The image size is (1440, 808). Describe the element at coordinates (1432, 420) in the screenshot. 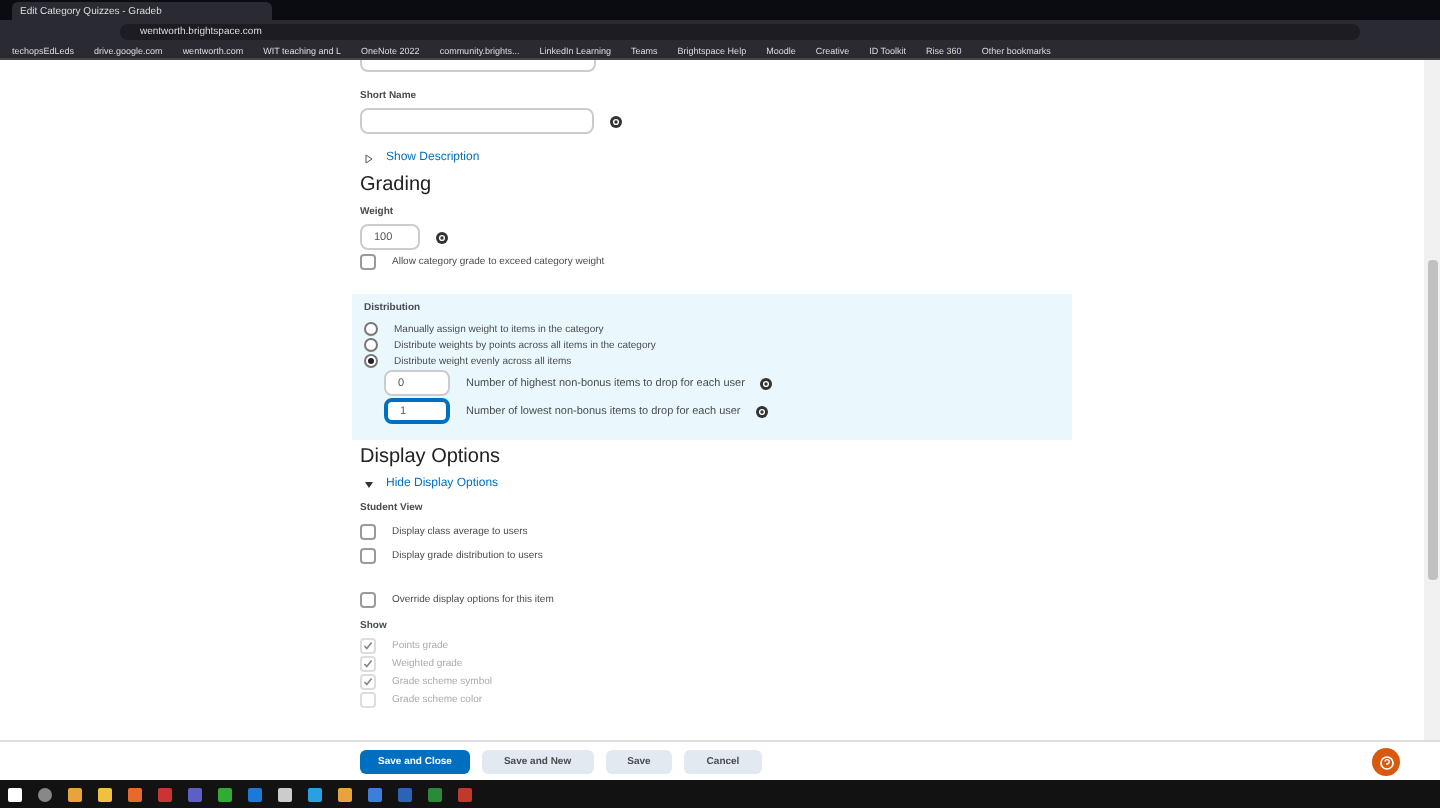

I see `scrollbar-thumb` at that location.